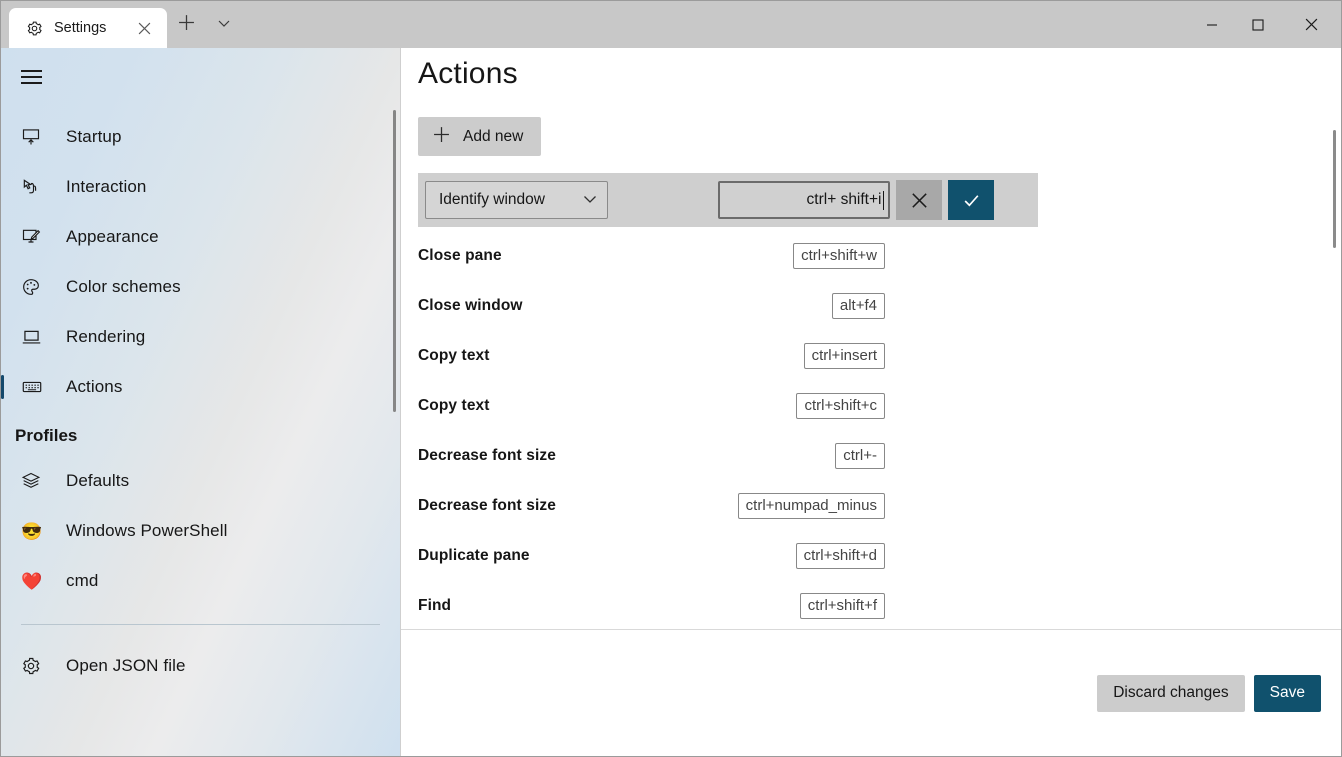  I want to click on table-row: Decrease font size ctrl+numpad_minus, so click(651, 506).